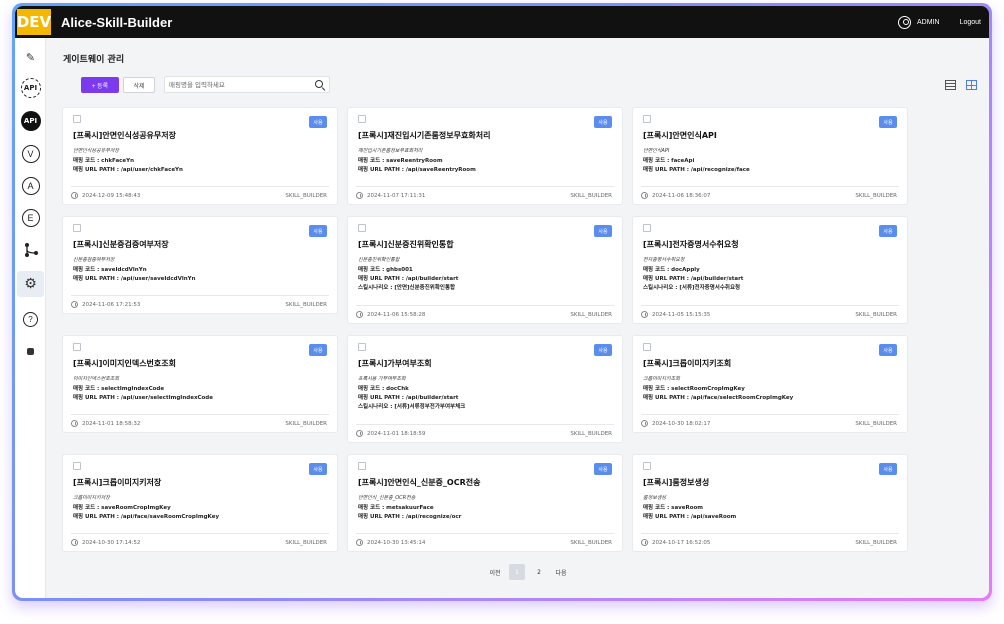 Image resolution: width=1004 pixels, height=624 pixels. What do you see at coordinates (385, 270) in the screenshot?
I see `card-detail: 매핑 코드 : ghbs001` at bounding box center [385, 270].